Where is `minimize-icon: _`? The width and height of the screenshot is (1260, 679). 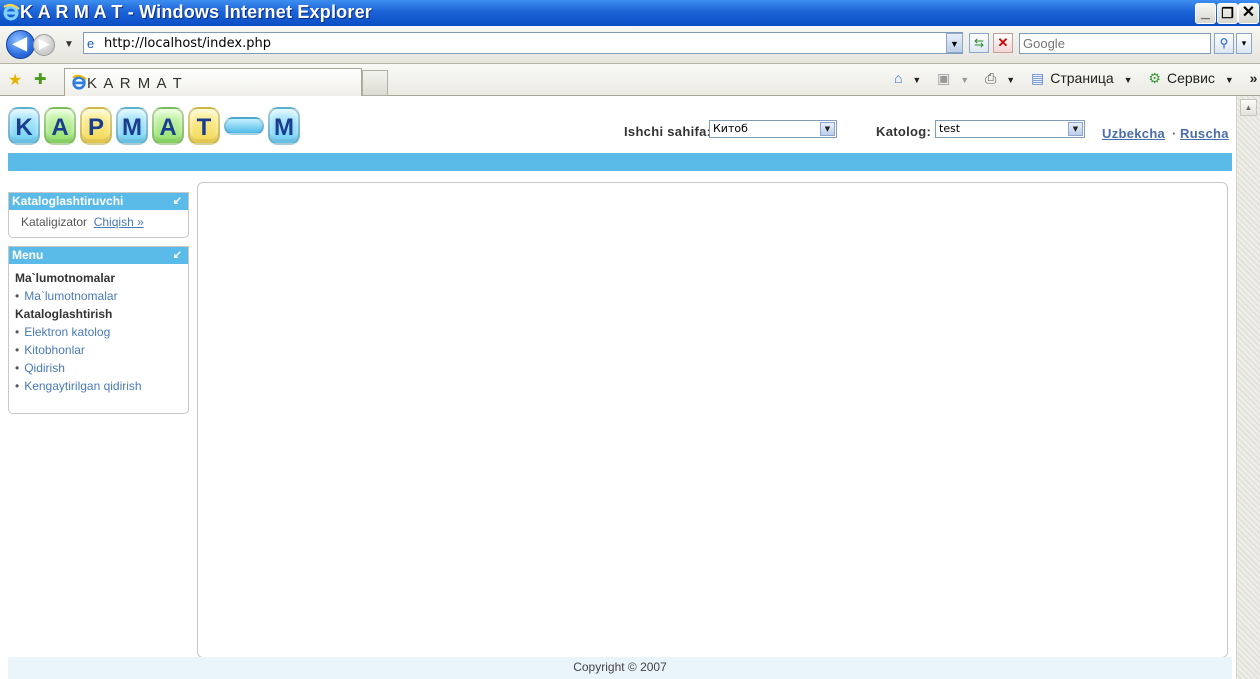 minimize-icon: _ is located at coordinates (1205, 12).